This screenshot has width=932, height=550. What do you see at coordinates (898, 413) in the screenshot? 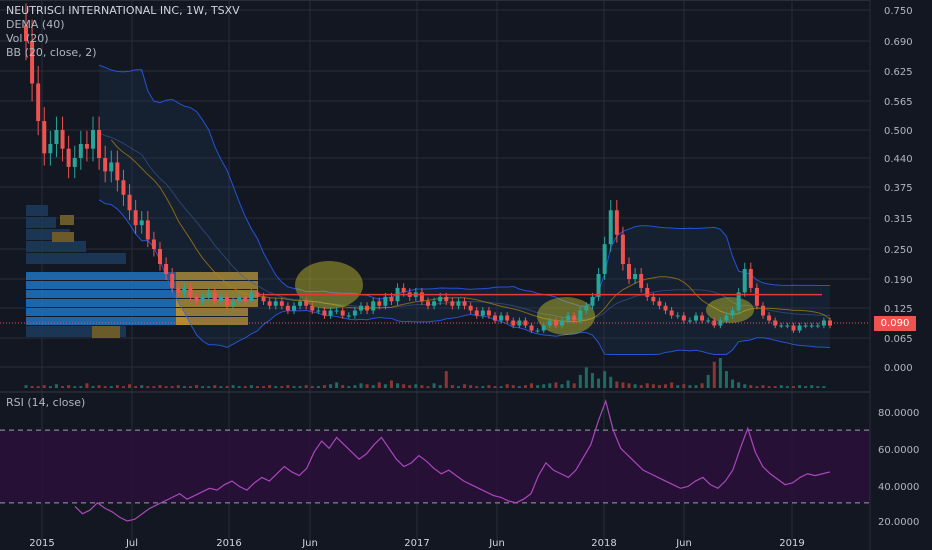
I see `rsi-tick-0: 80.0000` at bounding box center [898, 413].